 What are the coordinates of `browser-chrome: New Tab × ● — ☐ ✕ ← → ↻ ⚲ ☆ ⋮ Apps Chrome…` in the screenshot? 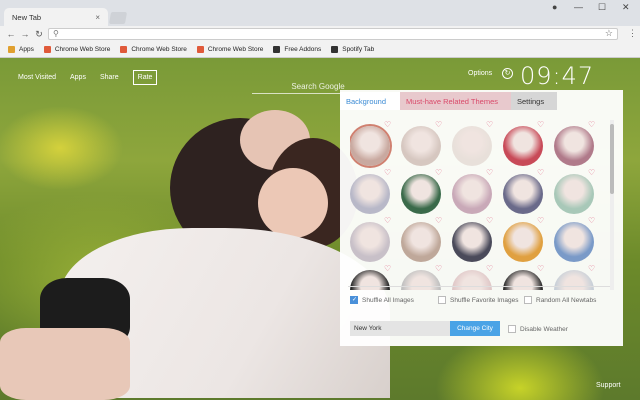 It's located at (320, 29).